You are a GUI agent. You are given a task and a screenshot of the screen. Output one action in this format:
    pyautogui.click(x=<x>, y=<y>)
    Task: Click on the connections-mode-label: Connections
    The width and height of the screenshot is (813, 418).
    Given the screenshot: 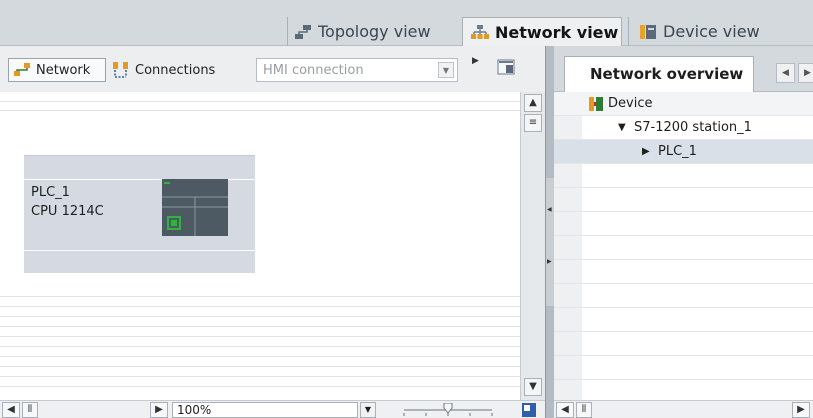 What is the action you would take?
    pyautogui.click(x=175, y=70)
    